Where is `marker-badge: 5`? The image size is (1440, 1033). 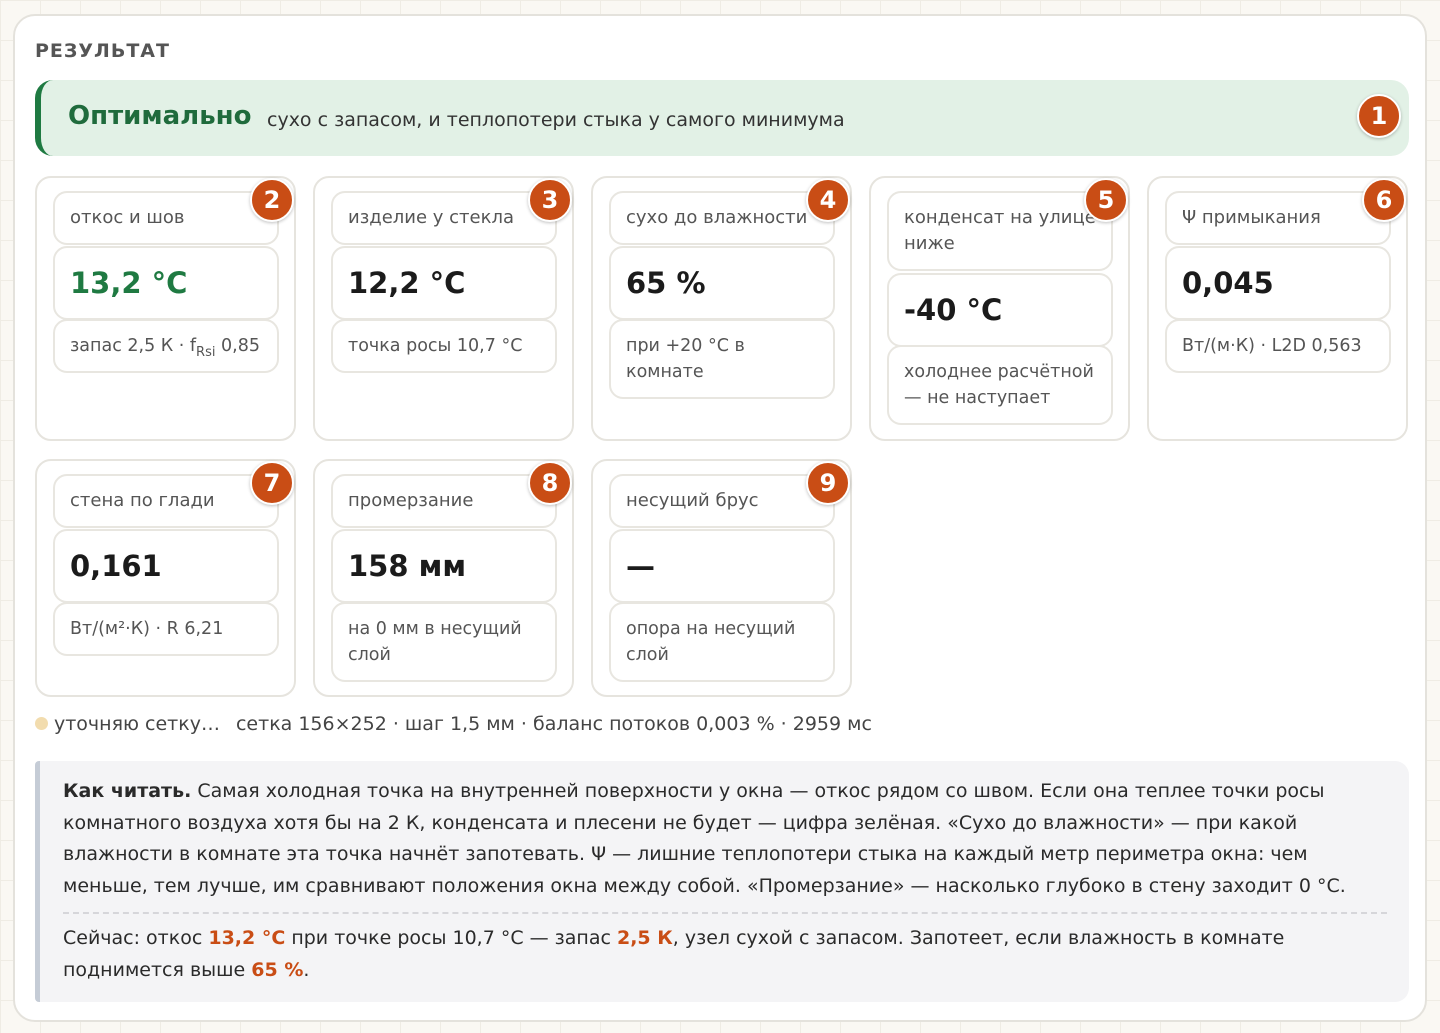 marker-badge: 5 is located at coordinates (1106, 200).